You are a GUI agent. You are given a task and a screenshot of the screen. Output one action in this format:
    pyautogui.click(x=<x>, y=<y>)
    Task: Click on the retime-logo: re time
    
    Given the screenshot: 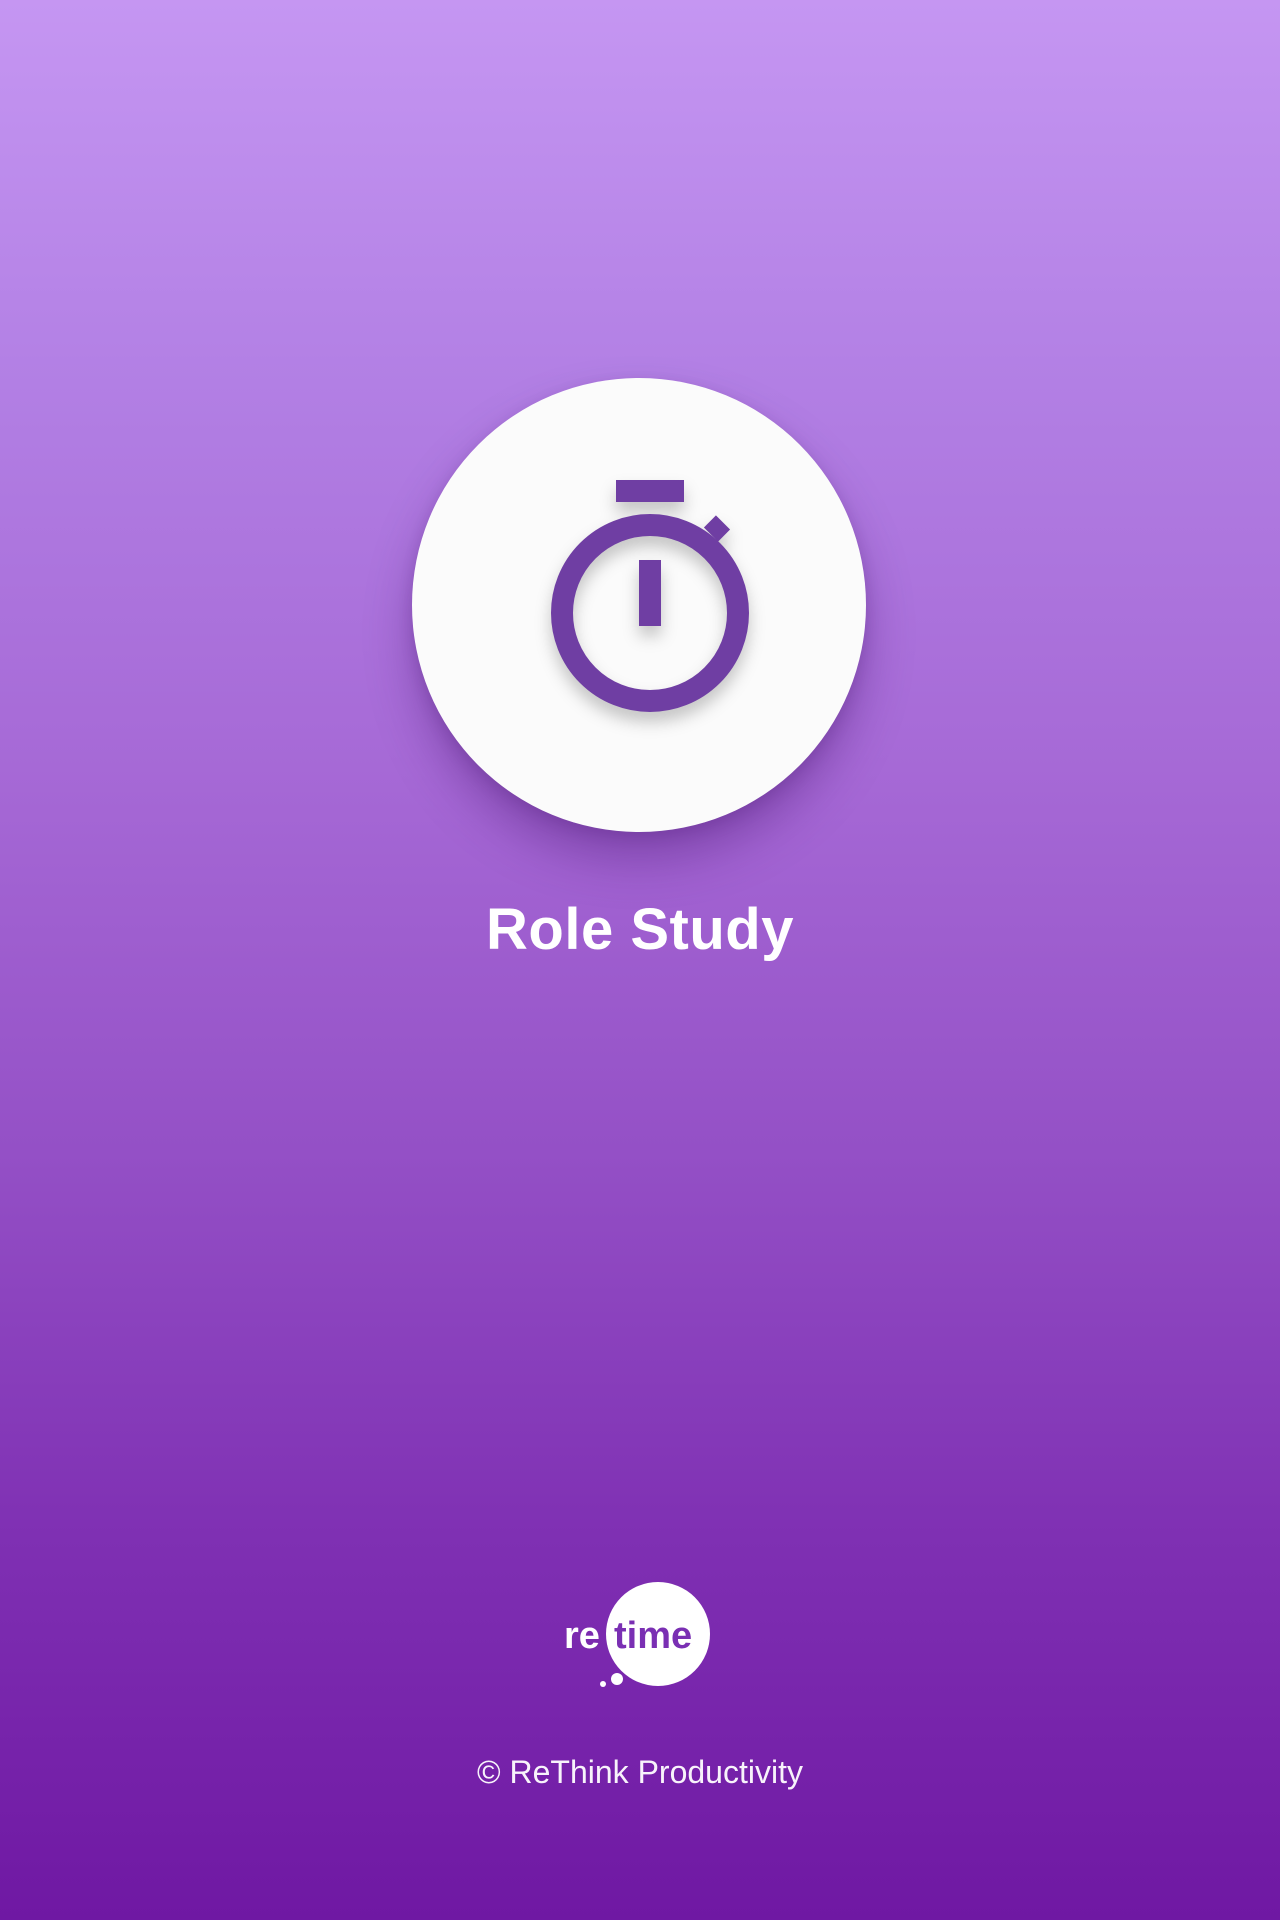 What is the action you would take?
    pyautogui.click(x=637, y=1634)
    